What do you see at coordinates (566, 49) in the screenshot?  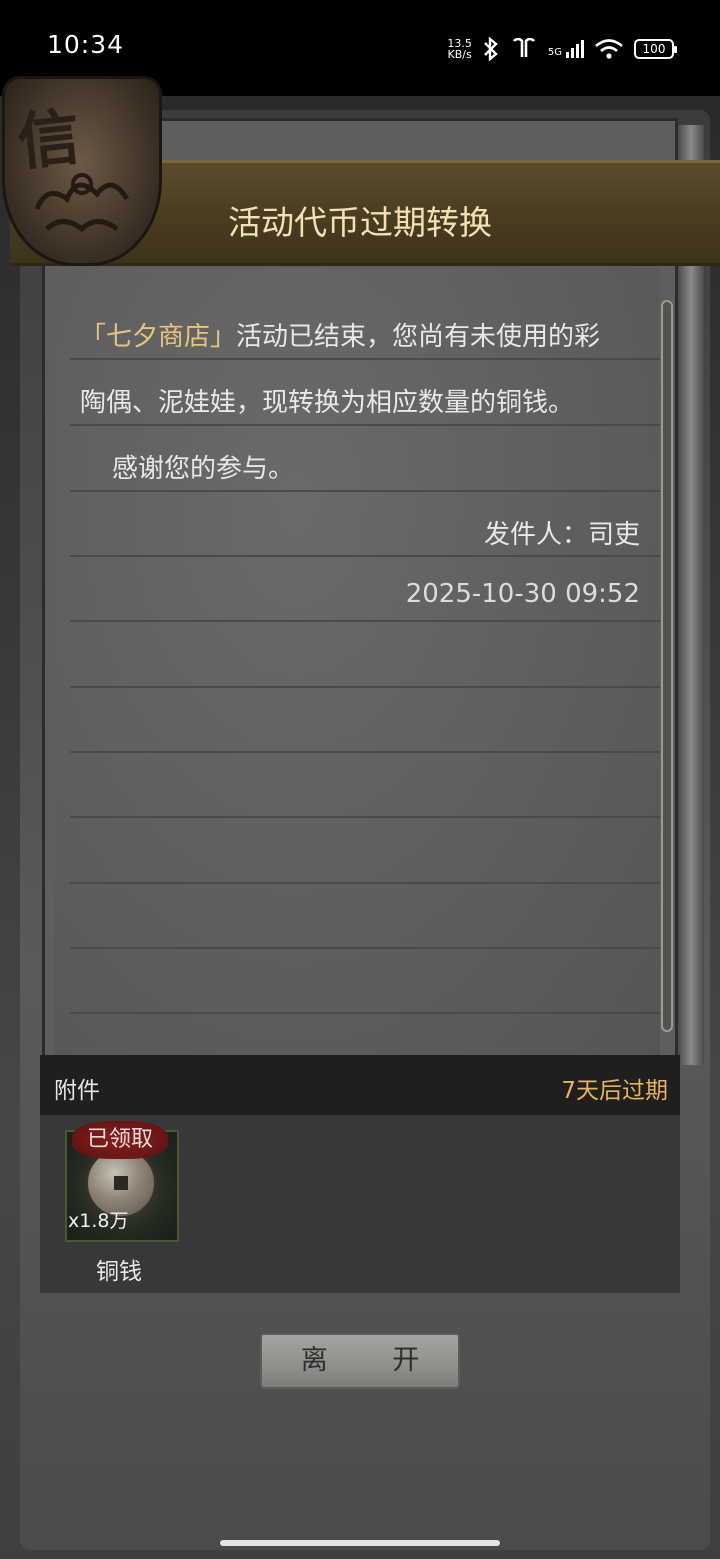 I see `cell-signal-icon: 5G` at bounding box center [566, 49].